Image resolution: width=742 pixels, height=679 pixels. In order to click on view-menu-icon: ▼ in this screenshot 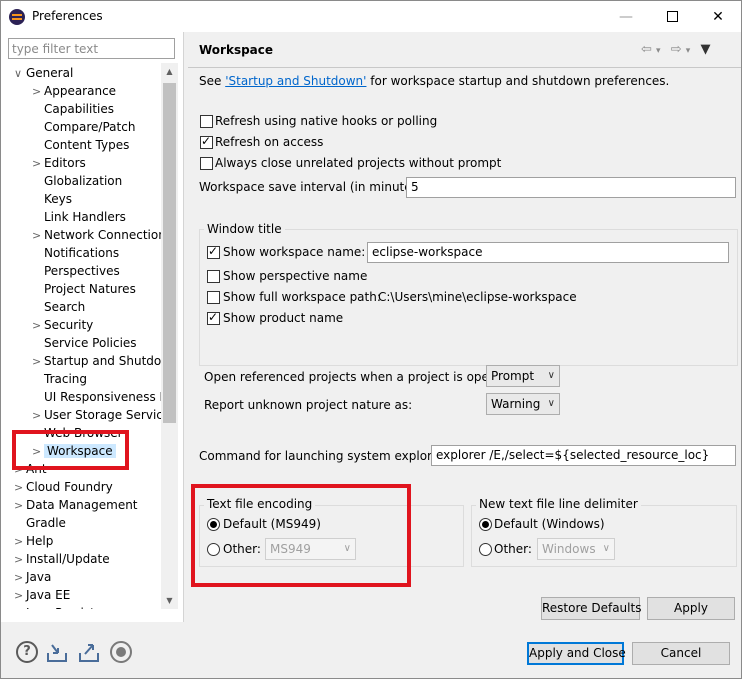, I will do `click(705, 49)`.